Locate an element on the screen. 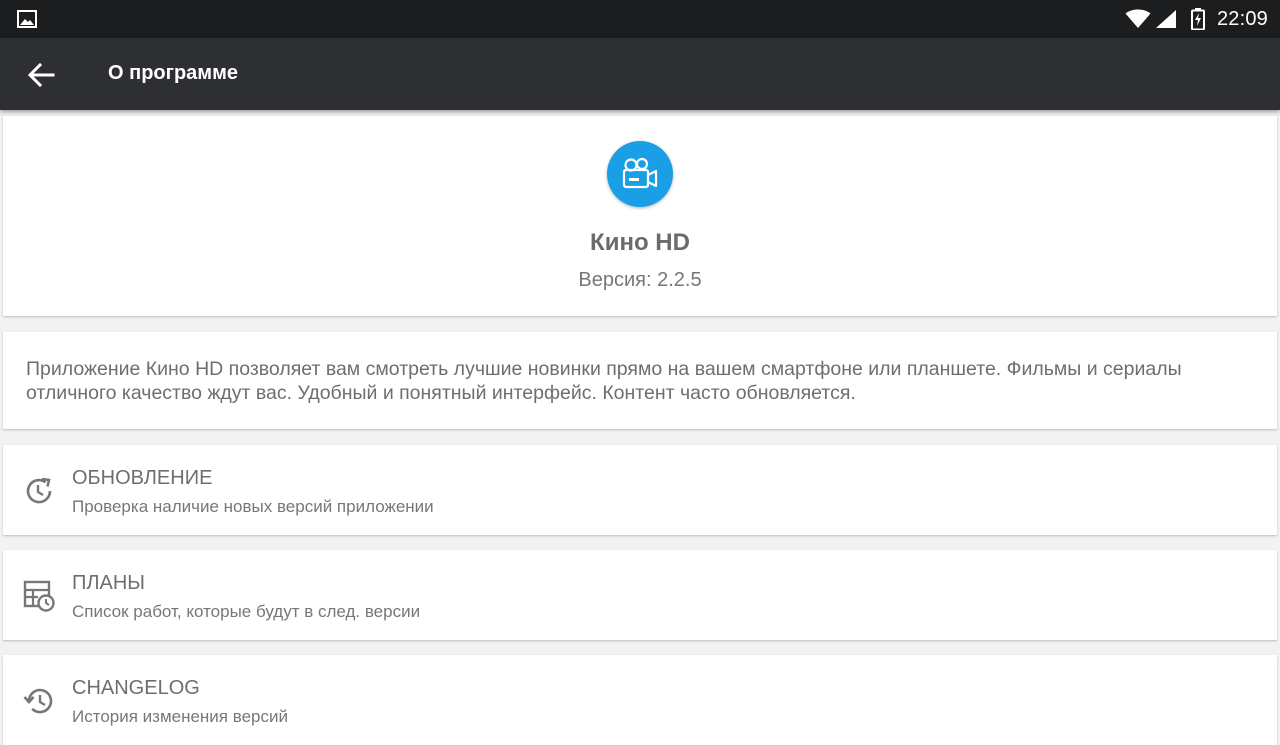 Image resolution: width=1280 pixels, height=745 pixels. update-subtitle: Проверка наличие новых версий приложении is located at coordinates (253, 506).